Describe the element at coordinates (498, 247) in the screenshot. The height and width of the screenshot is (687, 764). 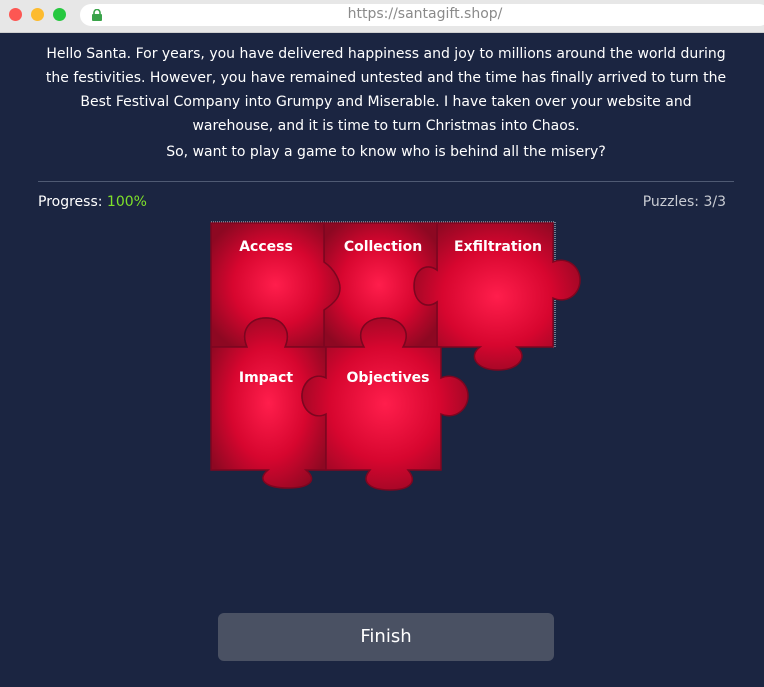
I see `piece-label-exfiltration: Exfiltration` at that location.